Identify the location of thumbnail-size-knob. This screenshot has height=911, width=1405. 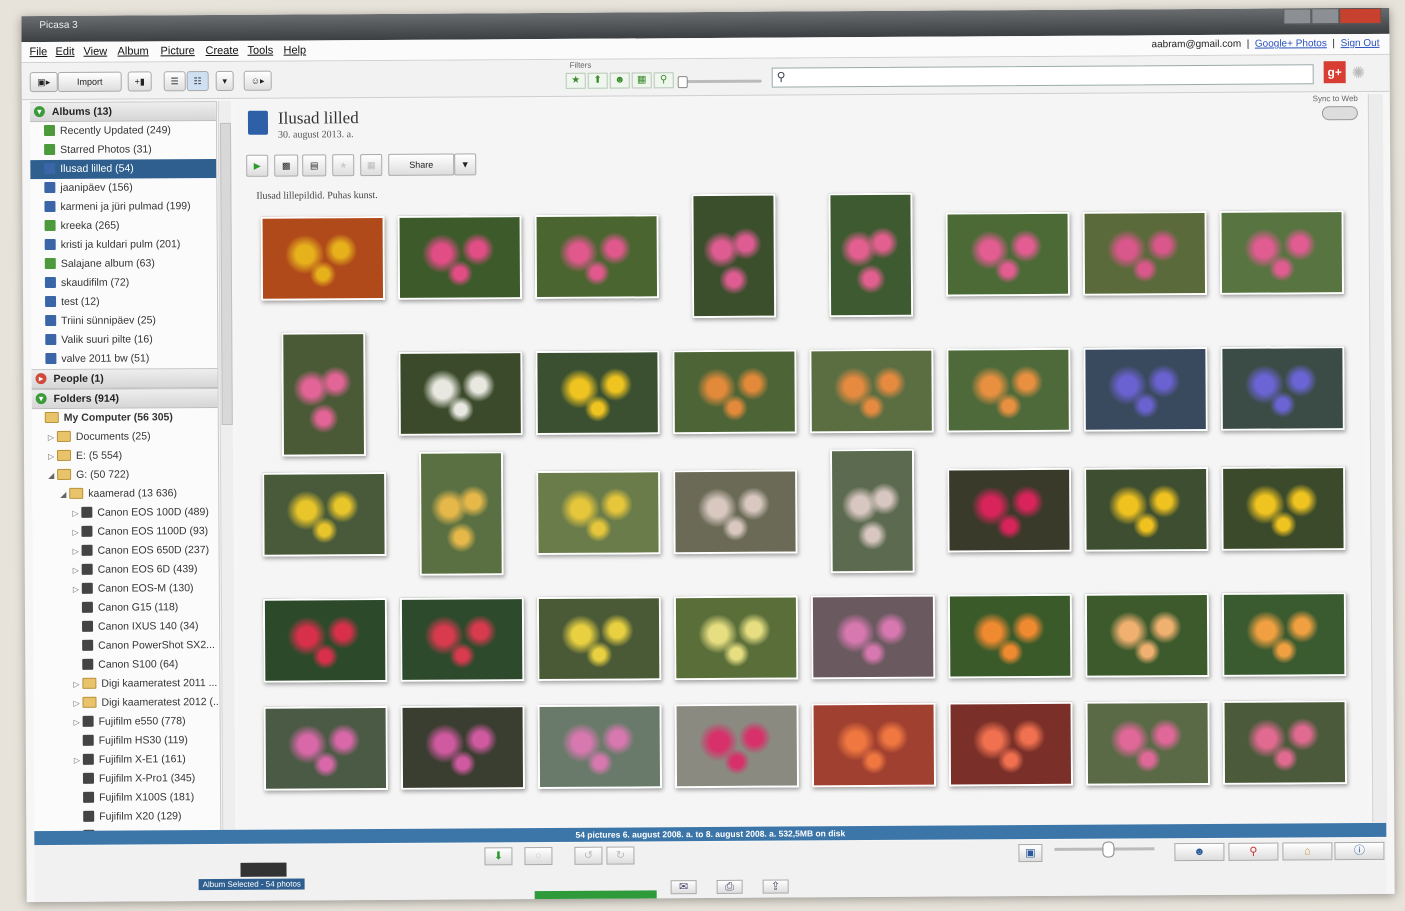
(1108, 849).